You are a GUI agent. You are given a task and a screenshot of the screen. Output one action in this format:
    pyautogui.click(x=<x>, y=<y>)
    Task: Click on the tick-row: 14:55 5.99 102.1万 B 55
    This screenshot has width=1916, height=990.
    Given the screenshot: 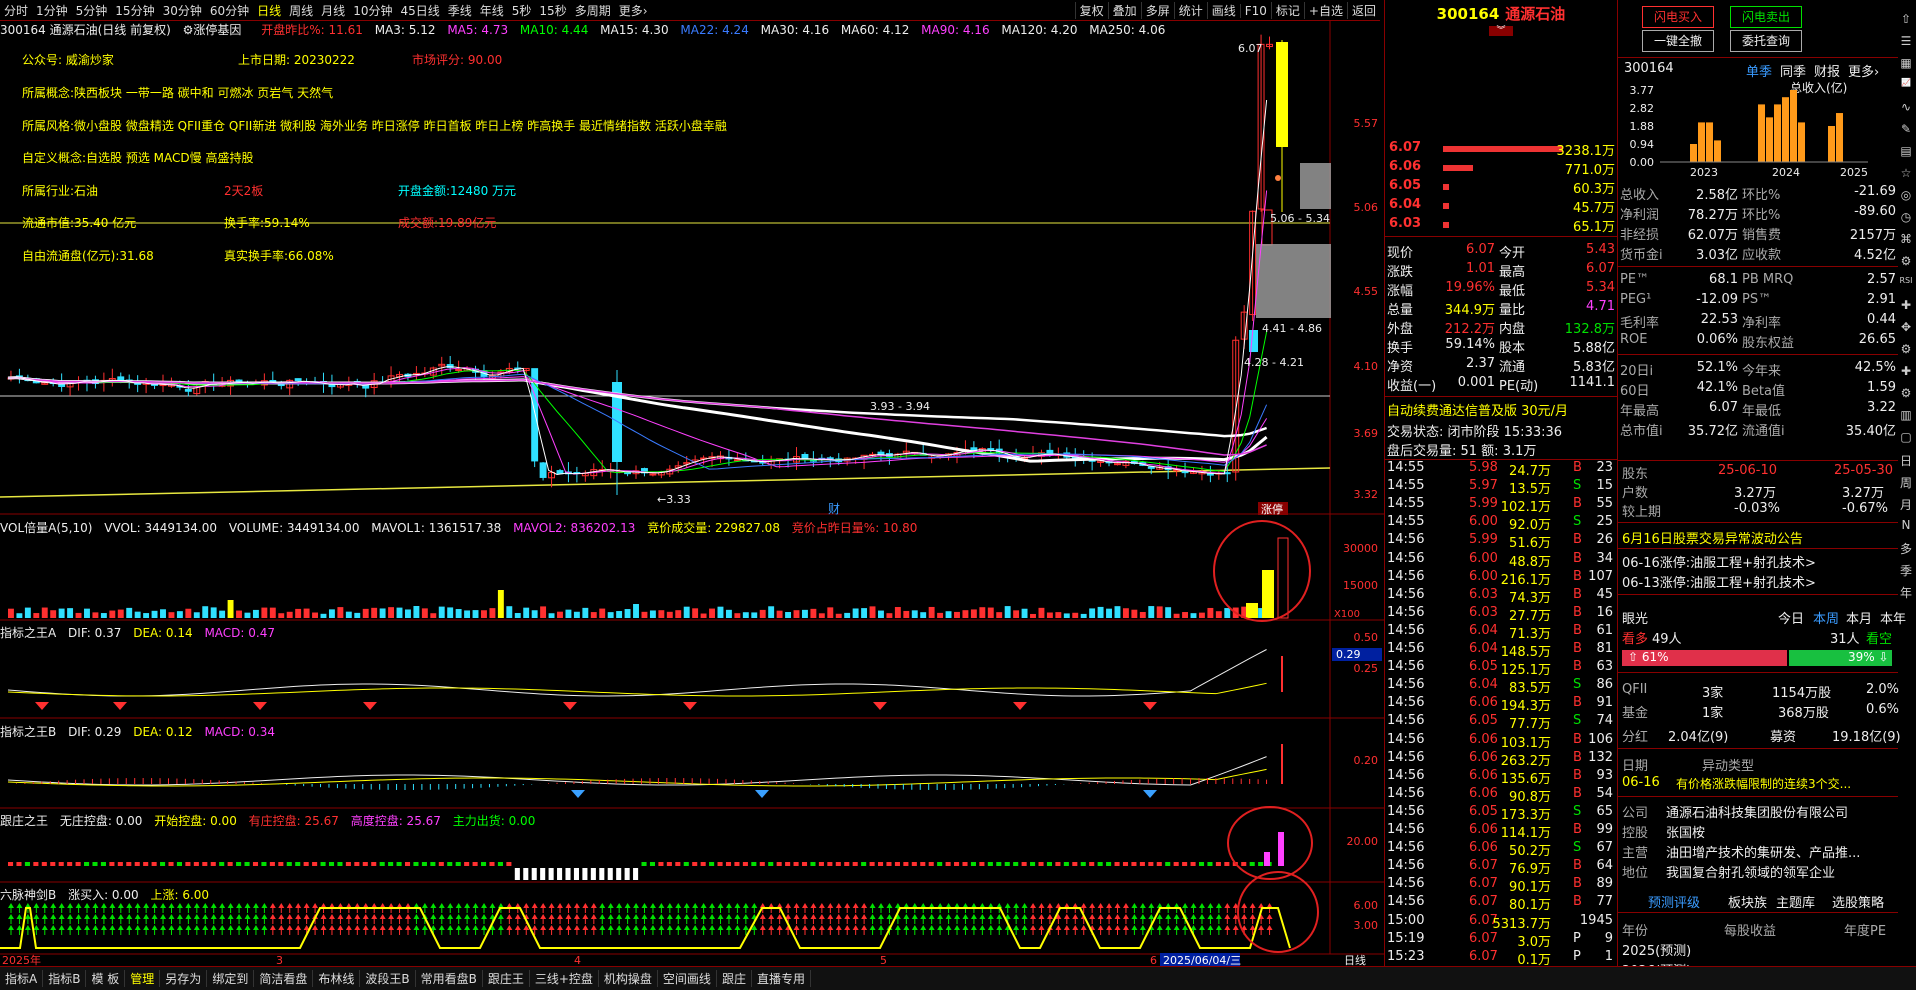 What is the action you would take?
    pyautogui.click(x=1501, y=505)
    